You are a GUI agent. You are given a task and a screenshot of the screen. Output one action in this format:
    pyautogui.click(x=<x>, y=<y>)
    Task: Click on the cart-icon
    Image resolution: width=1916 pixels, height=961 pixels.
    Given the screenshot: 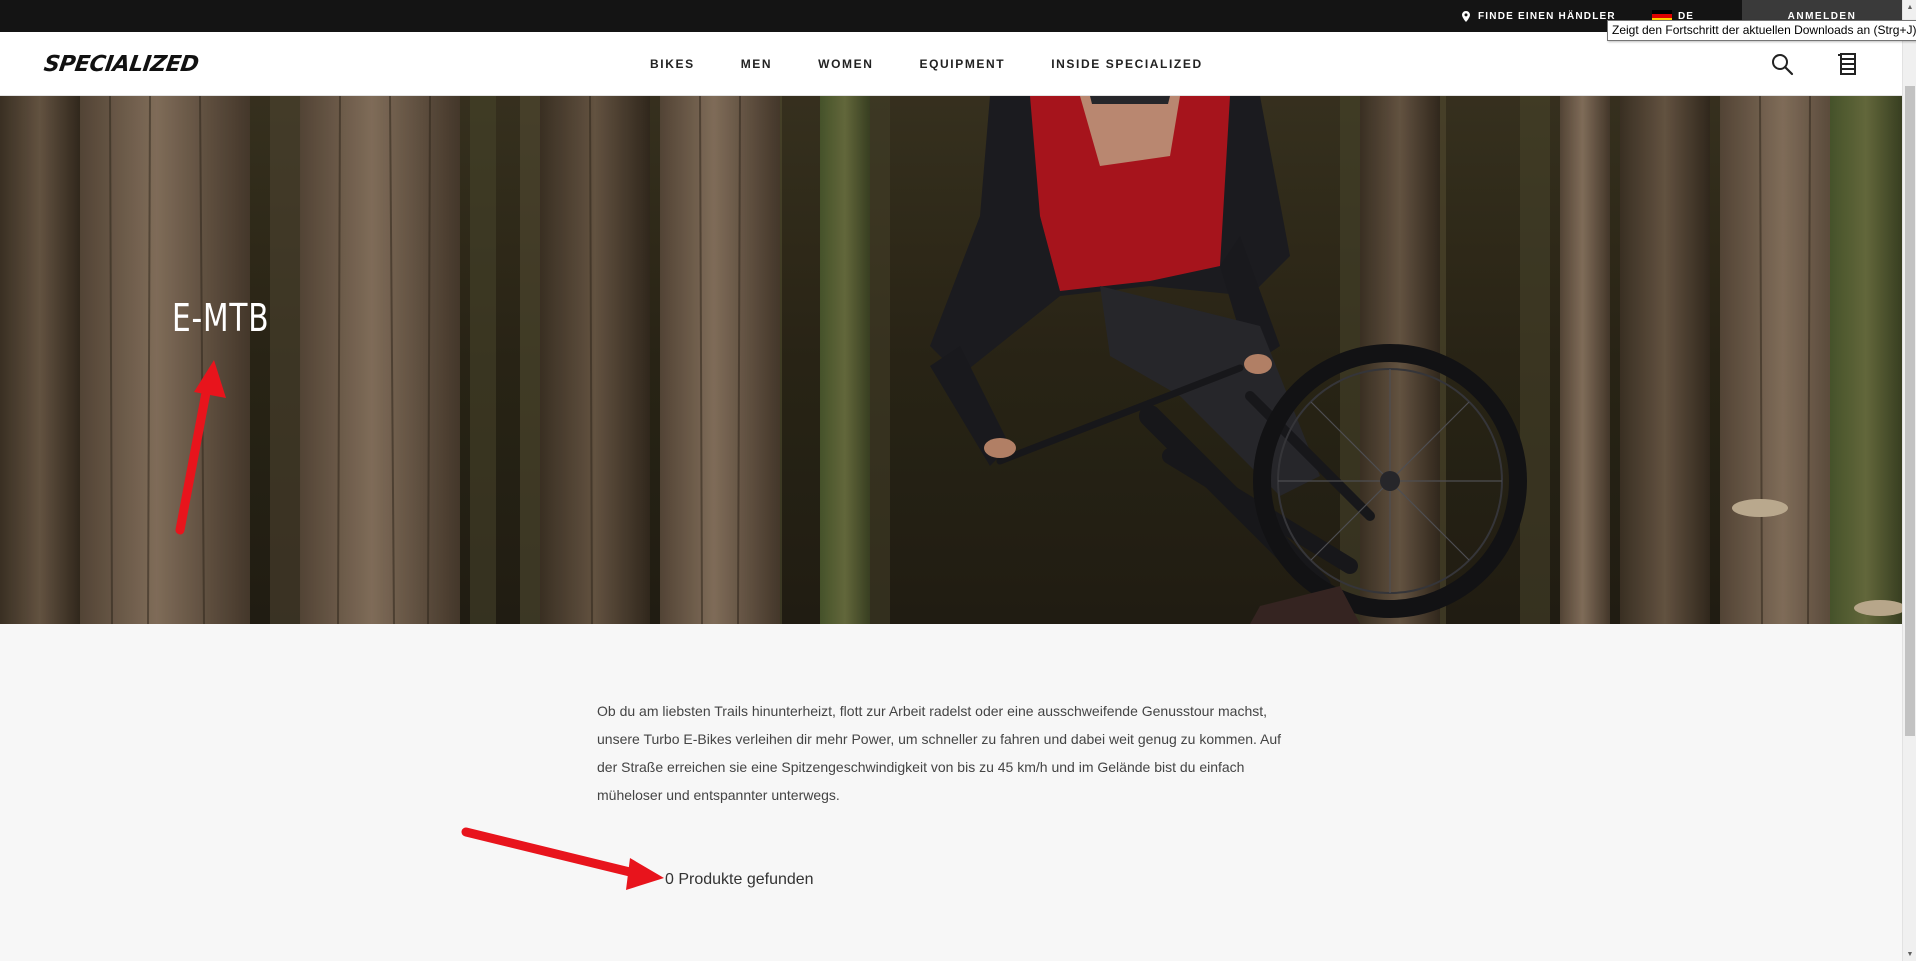 What is the action you would take?
    pyautogui.click(x=1848, y=64)
    